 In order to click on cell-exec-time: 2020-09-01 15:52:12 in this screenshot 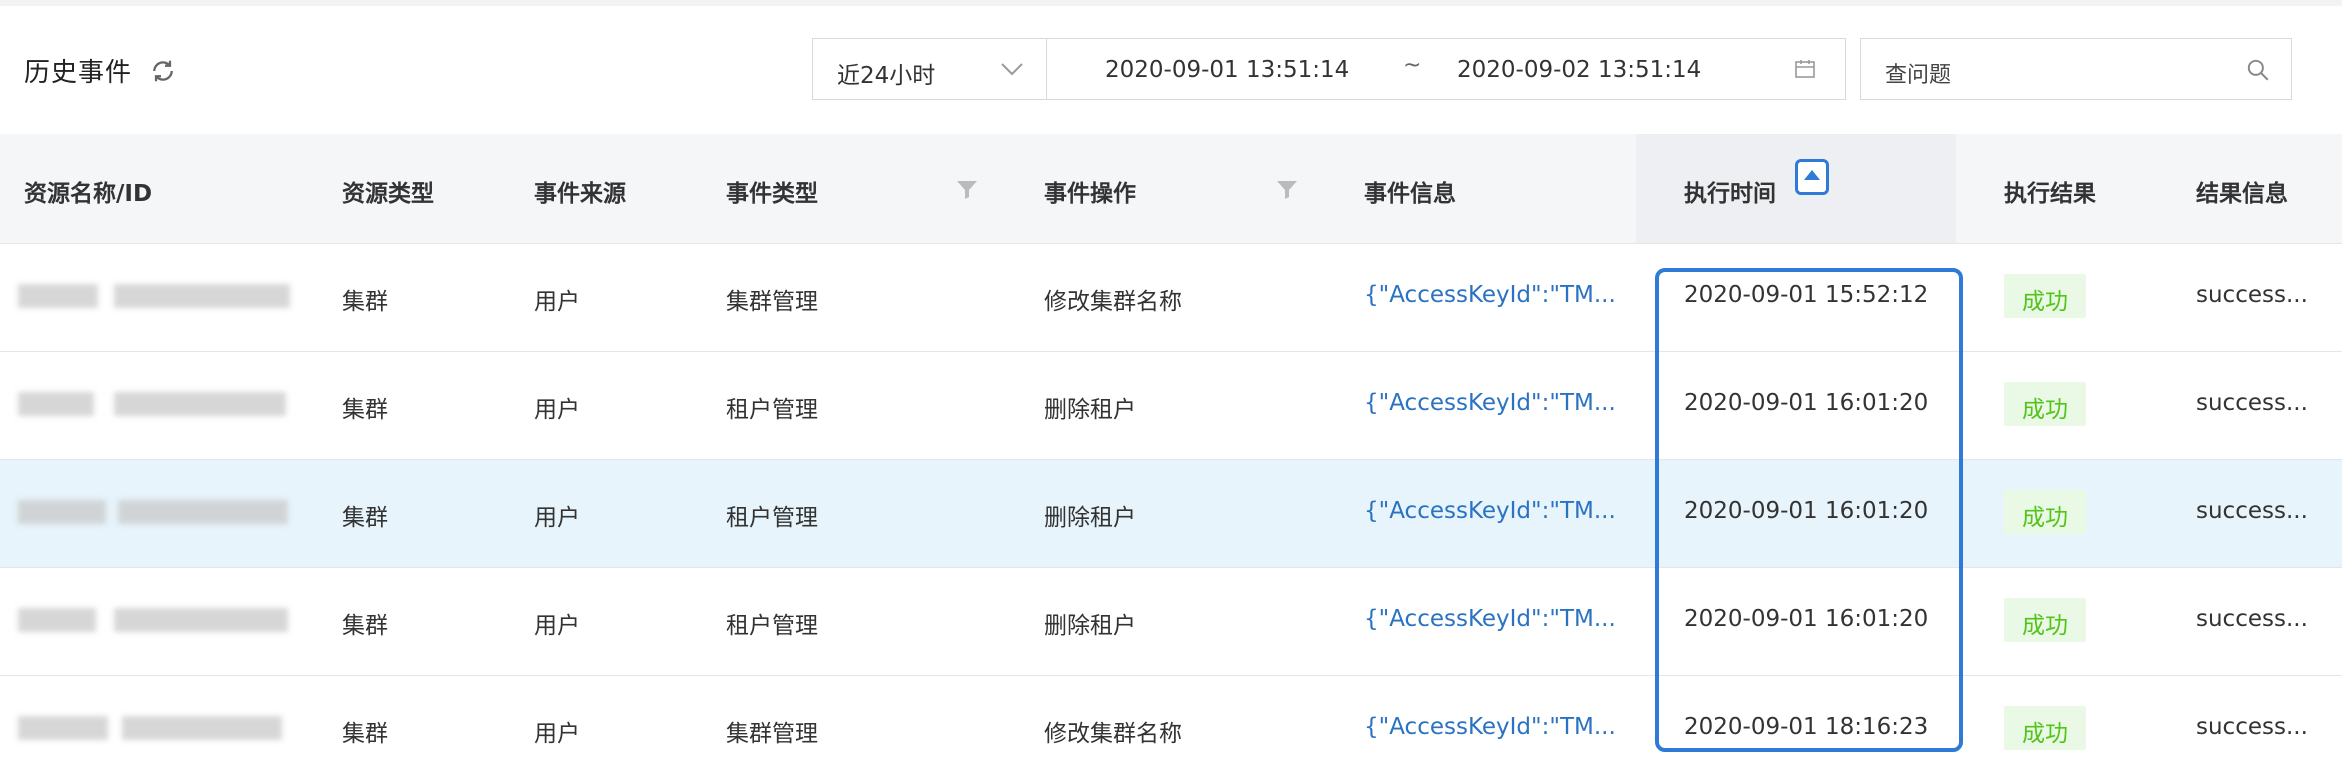, I will do `click(1806, 295)`.